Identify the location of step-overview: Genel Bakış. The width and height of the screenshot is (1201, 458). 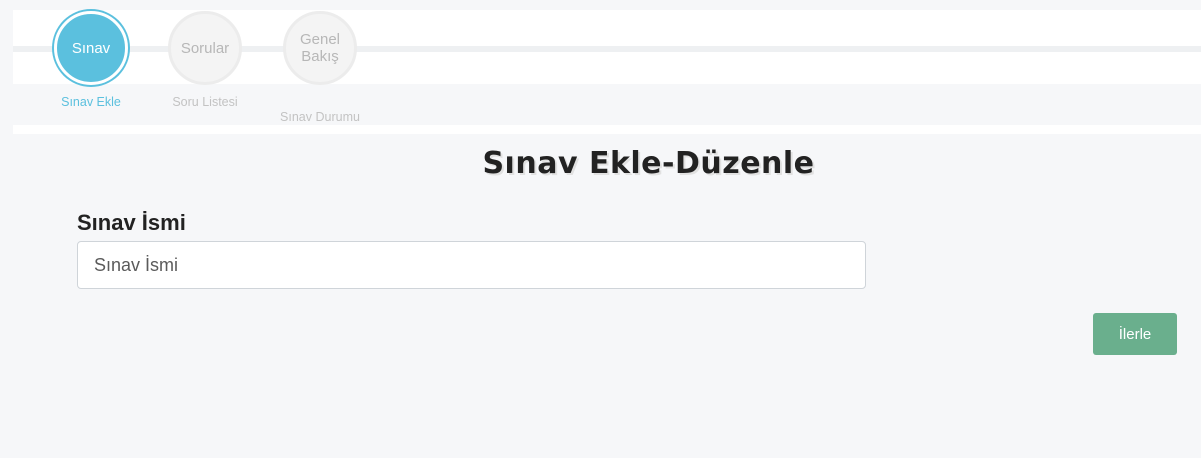
(320, 48).